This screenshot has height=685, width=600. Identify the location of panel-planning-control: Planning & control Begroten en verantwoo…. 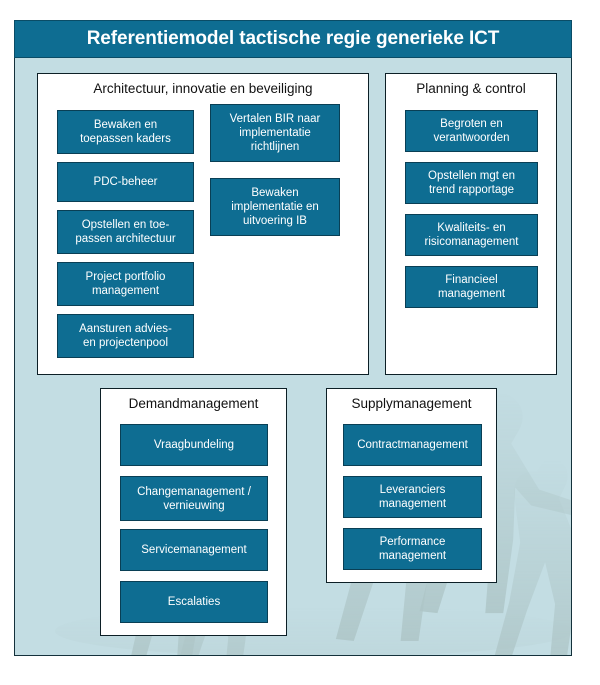
(471, 224).